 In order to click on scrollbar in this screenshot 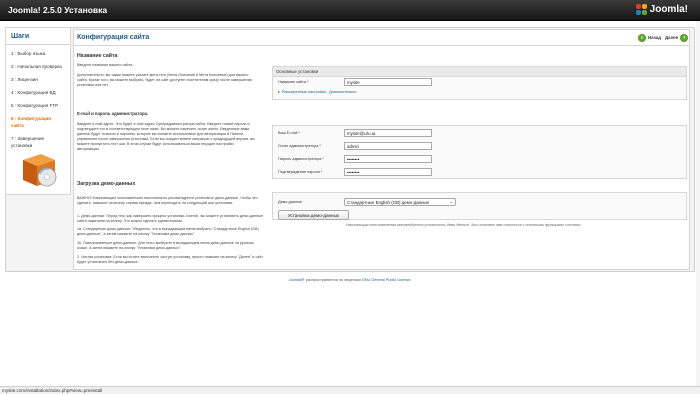, I will do `click(698, 203)`.